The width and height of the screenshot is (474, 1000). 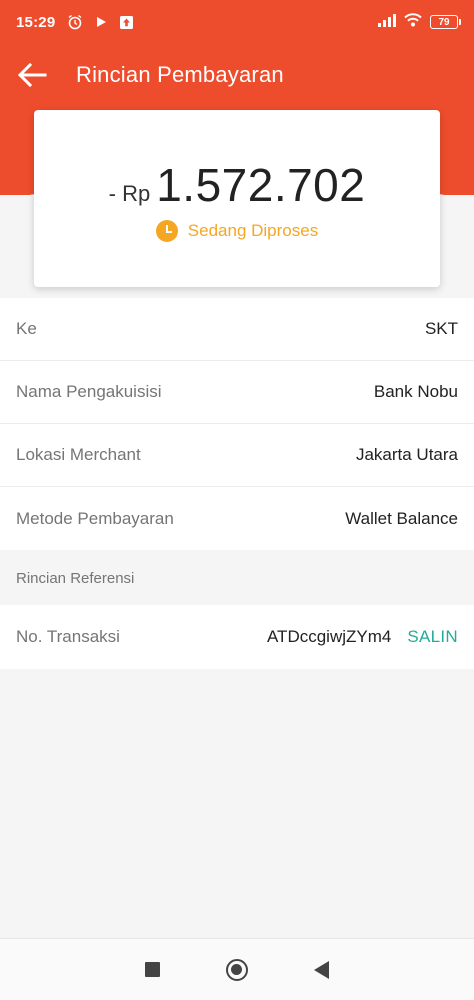 What do you see at coordinates (78, 454) in the screenshot?
I see `detail-label: Lokasi Merchant` at bounding box center [78, 454].